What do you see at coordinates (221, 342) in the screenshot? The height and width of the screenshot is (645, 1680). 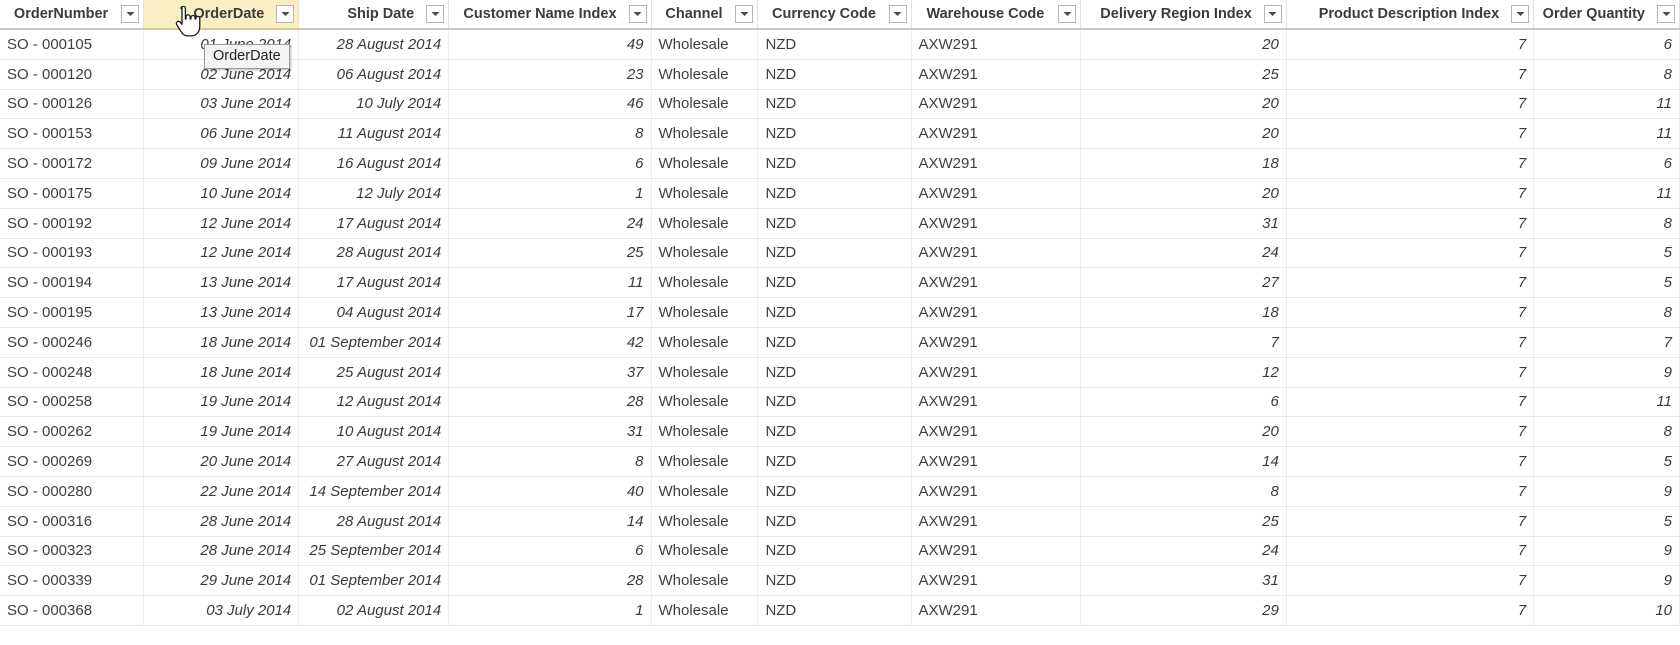 I see `cell-orderdate: 18 June 2014` at bounding box center [221, 342].